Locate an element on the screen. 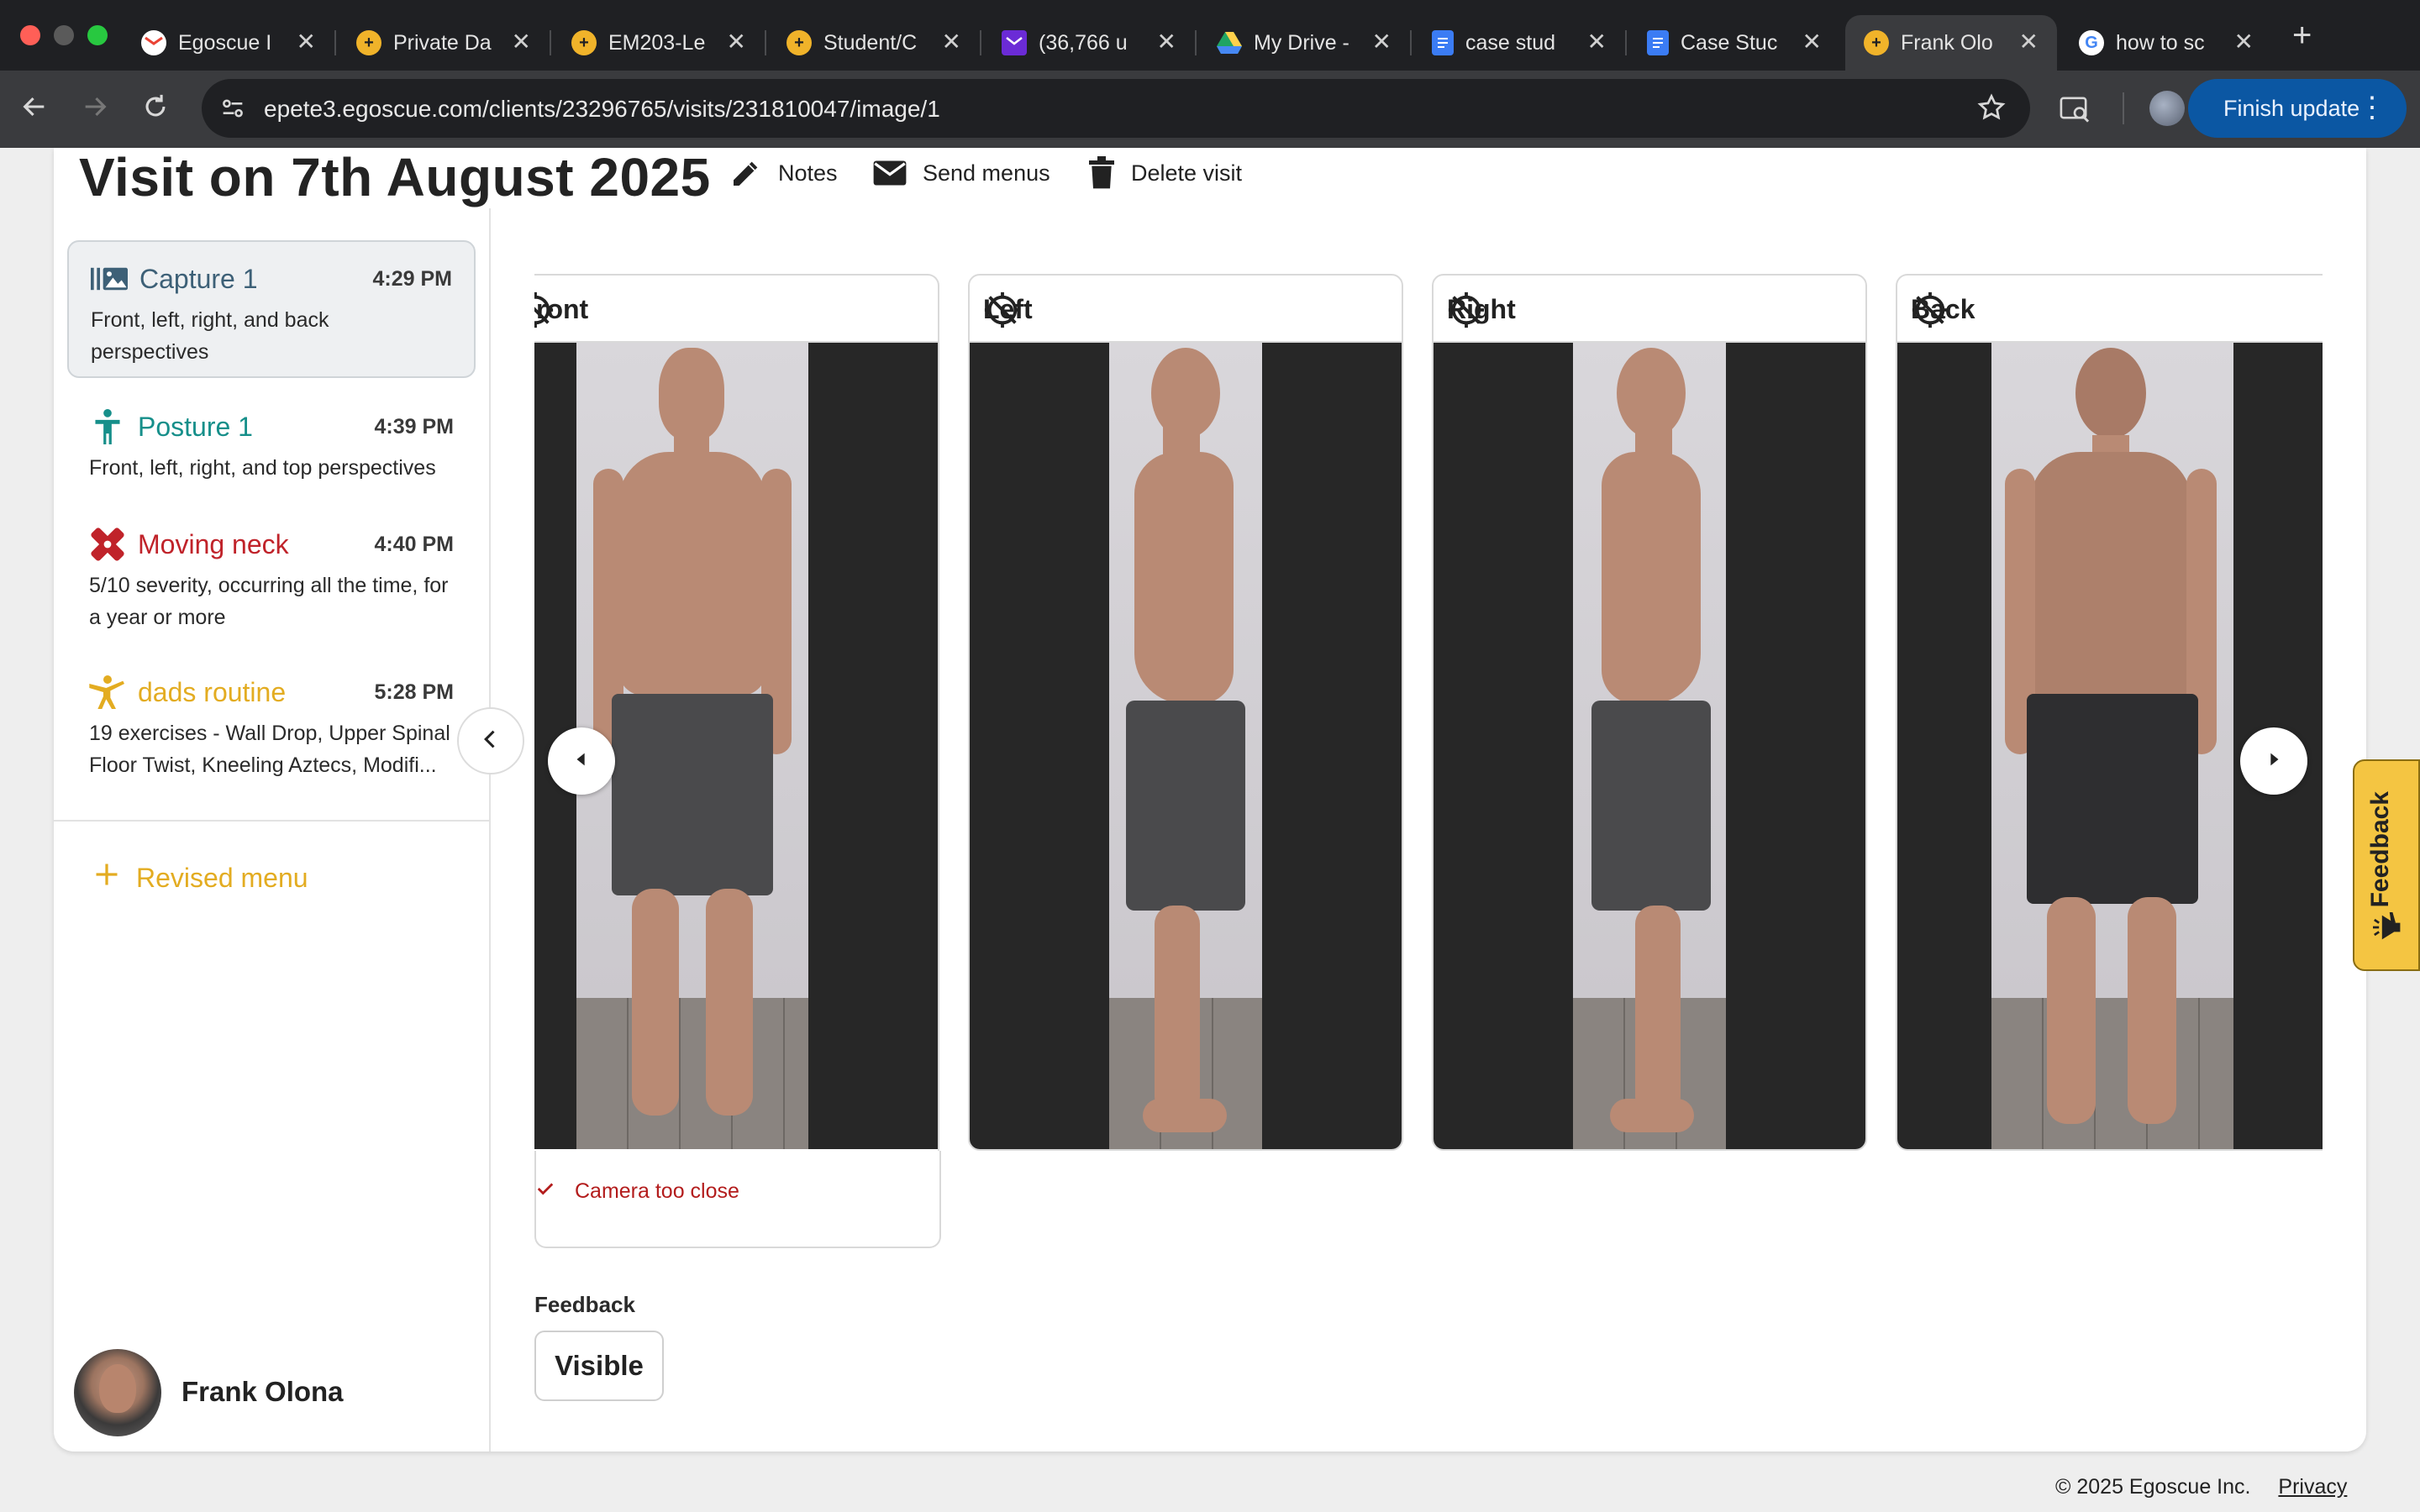  tab-title: Private Da is located at coordinates (442, 42).